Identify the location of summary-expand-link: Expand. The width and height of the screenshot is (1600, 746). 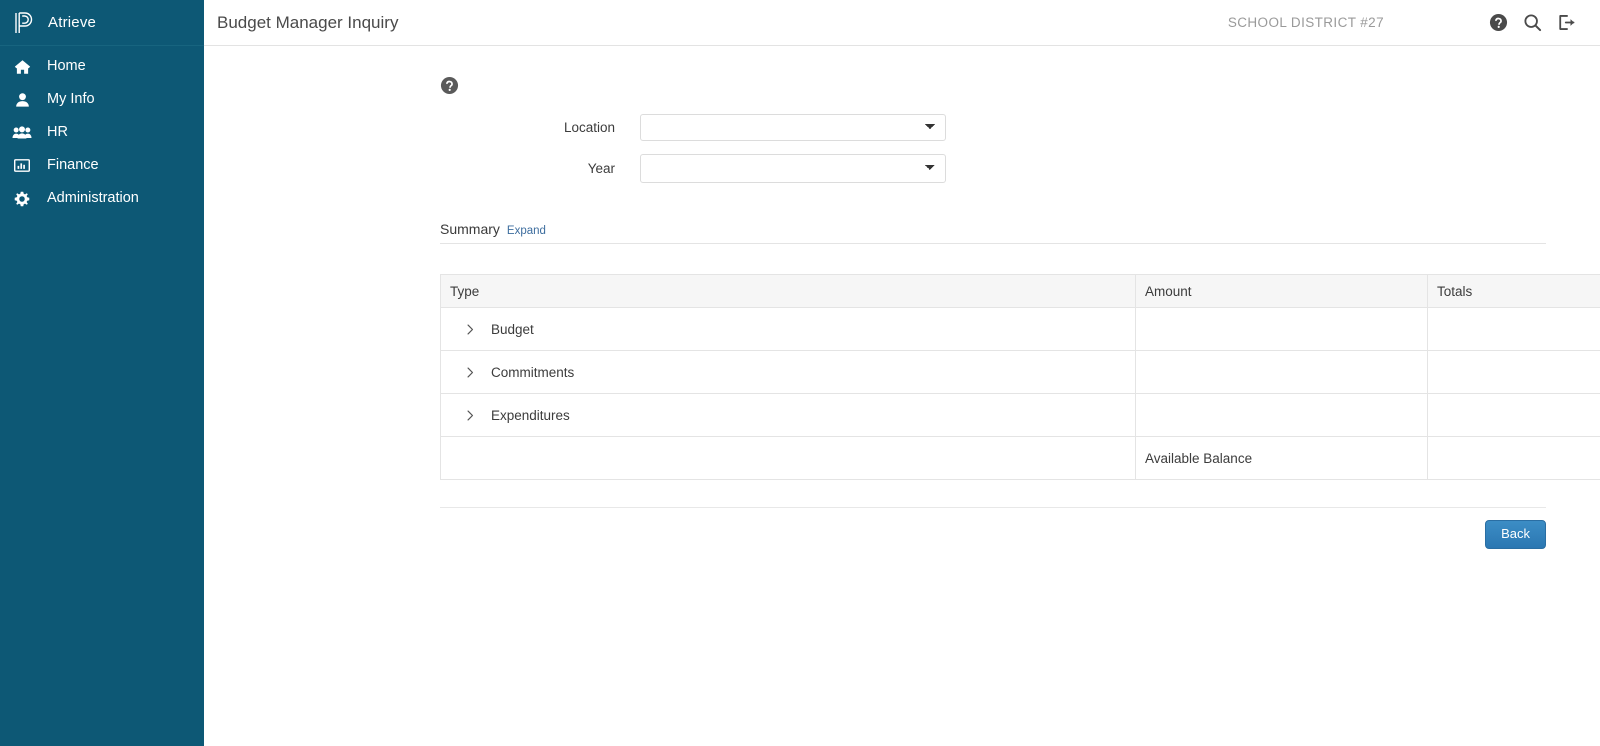
(526, 231).